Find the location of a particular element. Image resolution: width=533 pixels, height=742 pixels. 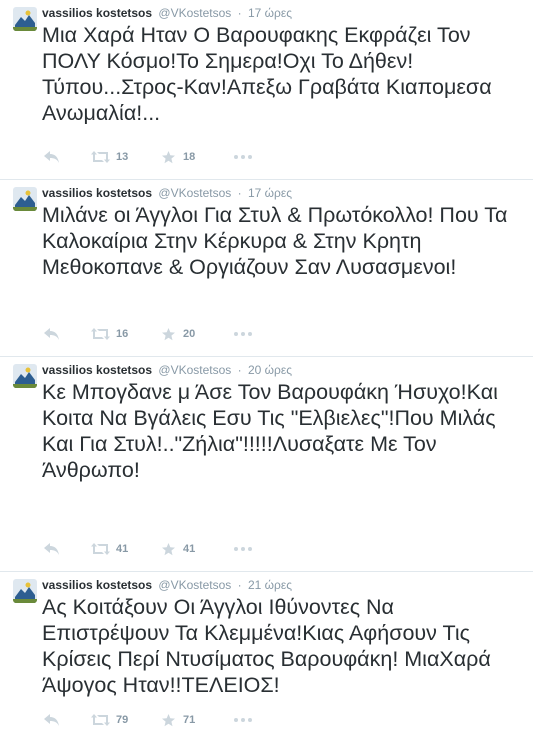

tweet-actions: 13 18 is located at coordinates (174, 157).